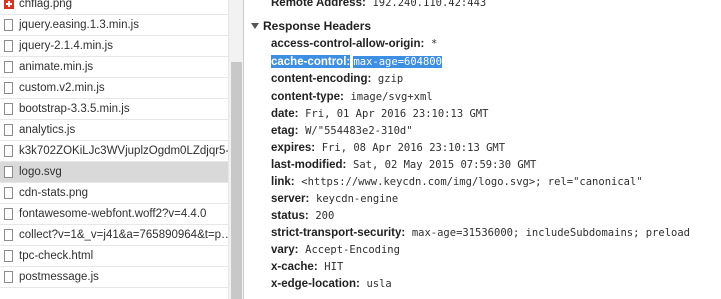 Image resolution: width=721 pixels, height=299 pixels. Describe the element at coordinates (357, 199) in the screenshot. I see `header-value: keycdn-engine` at that location.